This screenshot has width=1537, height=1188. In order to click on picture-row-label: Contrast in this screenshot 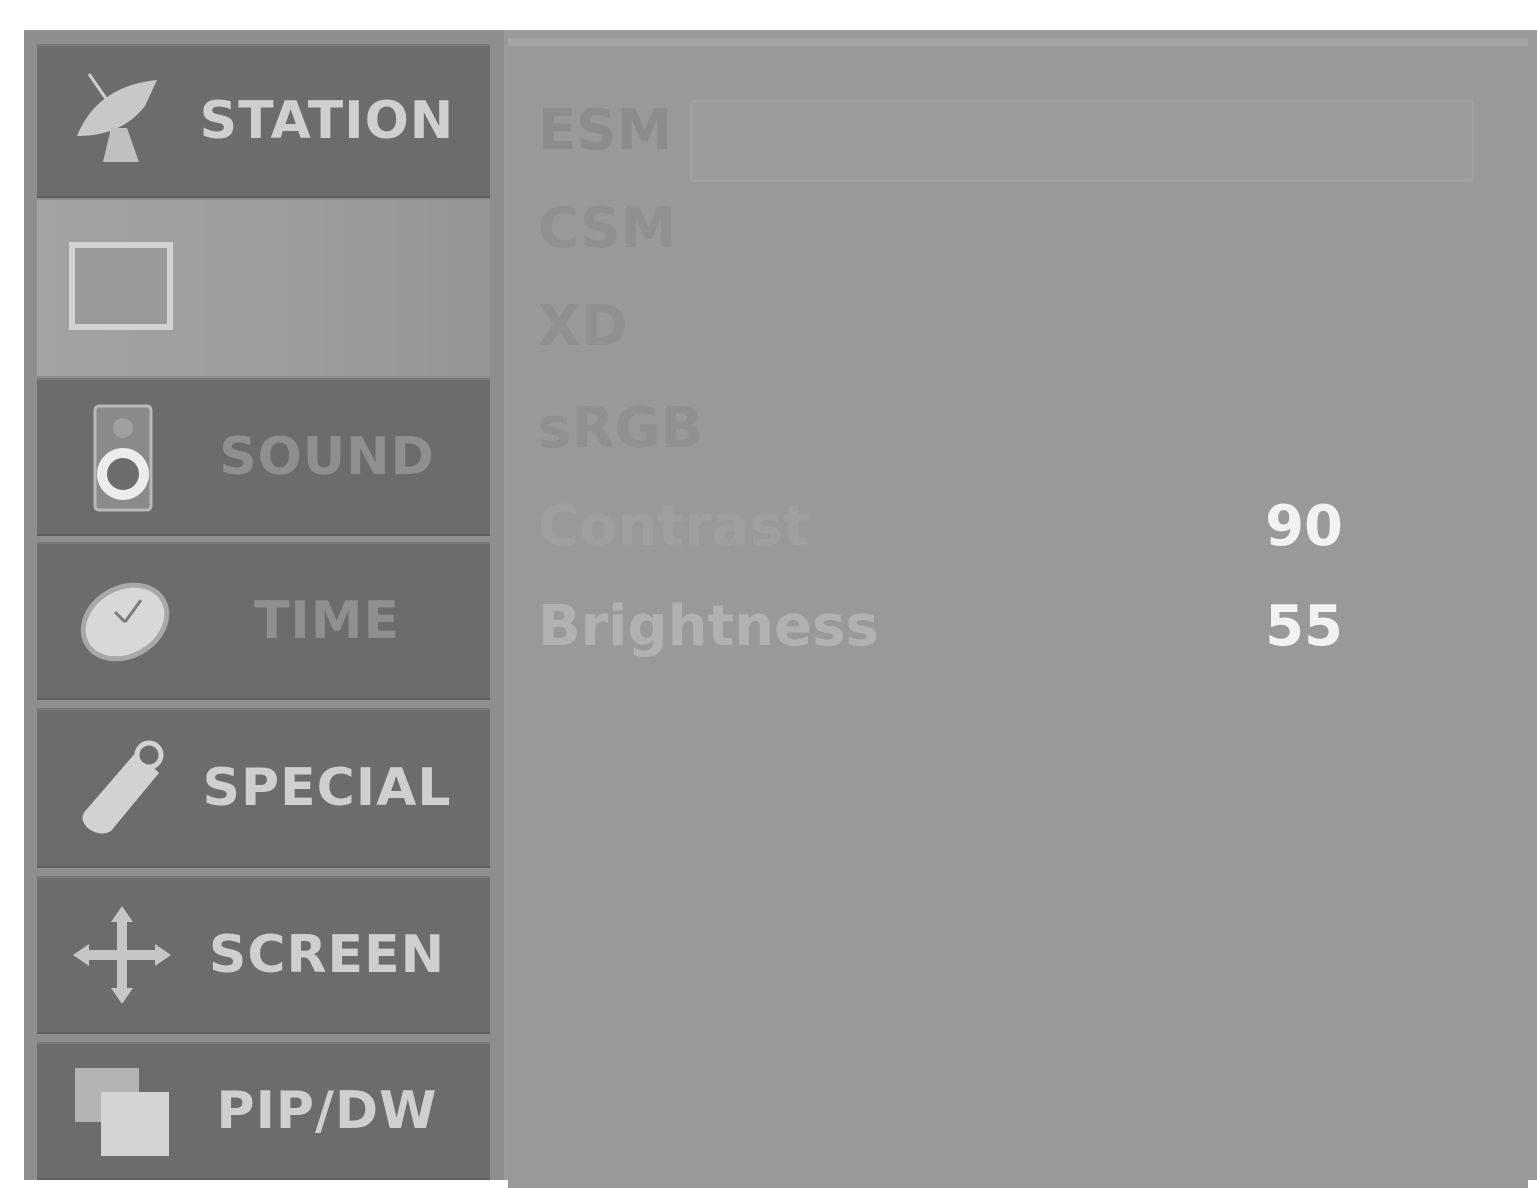, I will do `click(674, 526)`.